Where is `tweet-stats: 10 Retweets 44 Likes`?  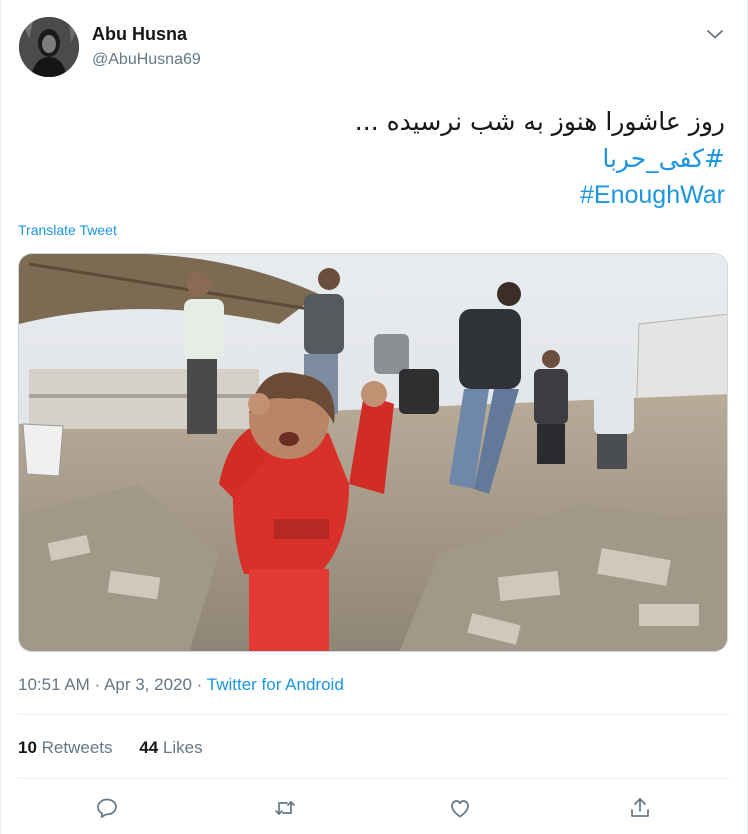 tweet-stats: 10 Retweets 44 Likes is located at coordinates (121, 748).